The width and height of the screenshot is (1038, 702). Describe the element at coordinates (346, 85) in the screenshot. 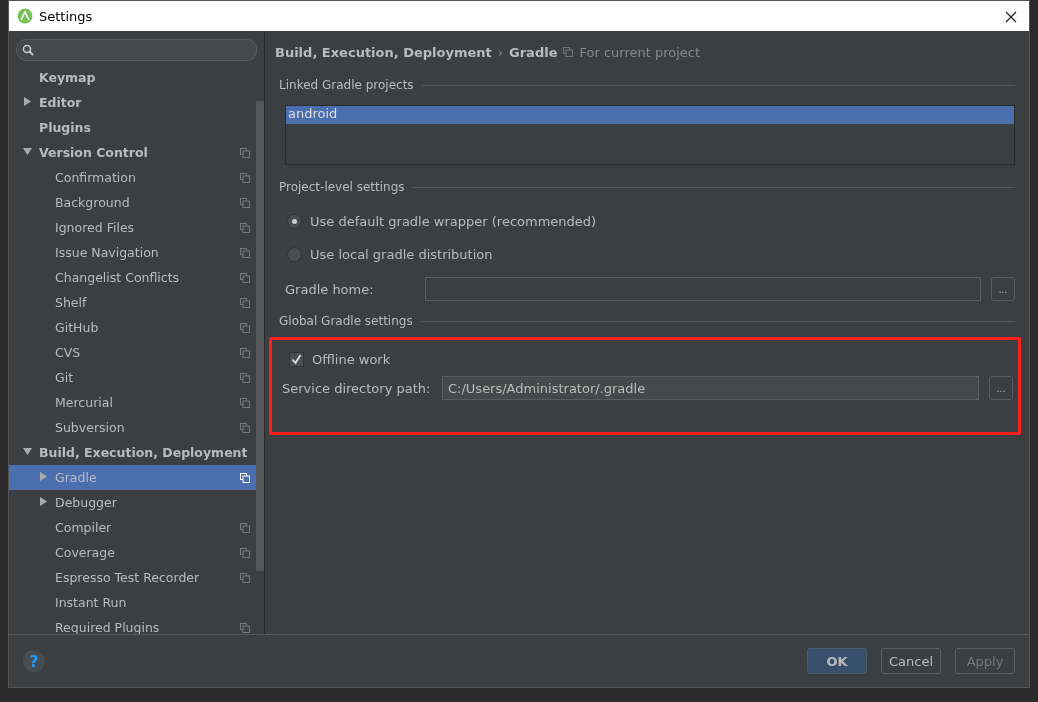

I see `section-title: Linked Gradle projects` at that location.